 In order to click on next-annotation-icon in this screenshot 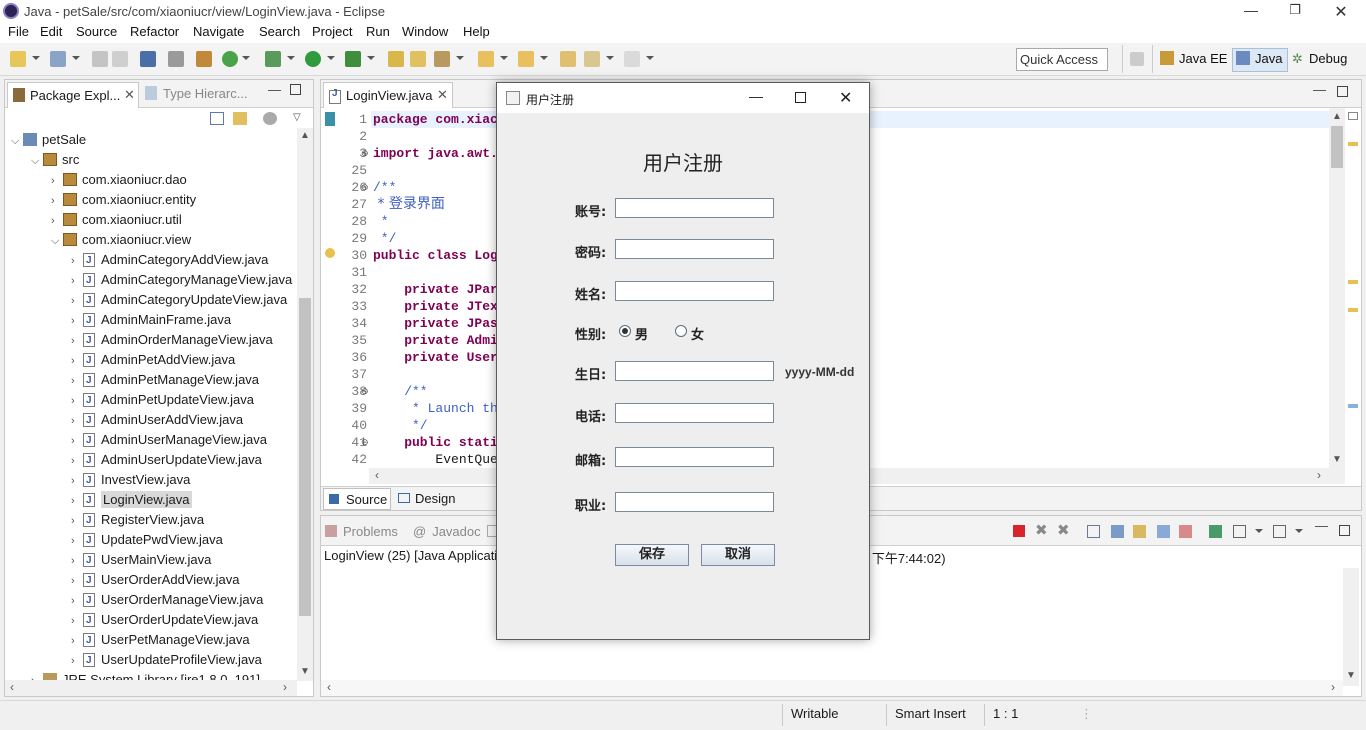, I will do `click(486, 59)`.